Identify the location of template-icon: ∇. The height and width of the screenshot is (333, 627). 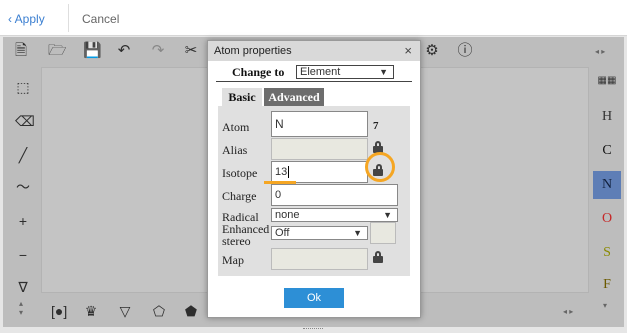
(23, 287).